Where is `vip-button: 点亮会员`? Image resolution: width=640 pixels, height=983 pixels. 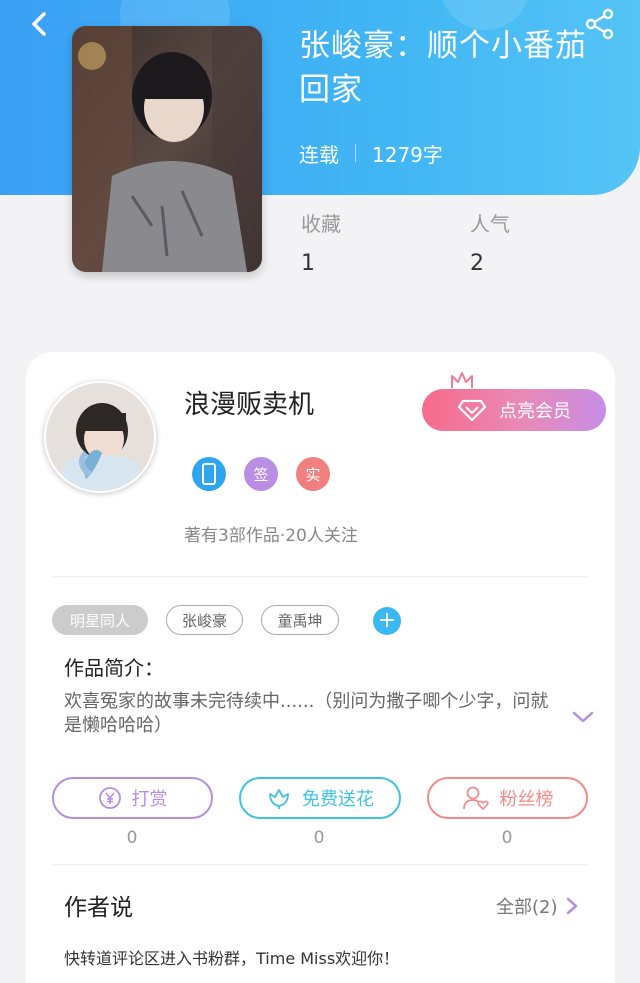
vip-button: 点亮会员 is located at coordinates (514, 410).